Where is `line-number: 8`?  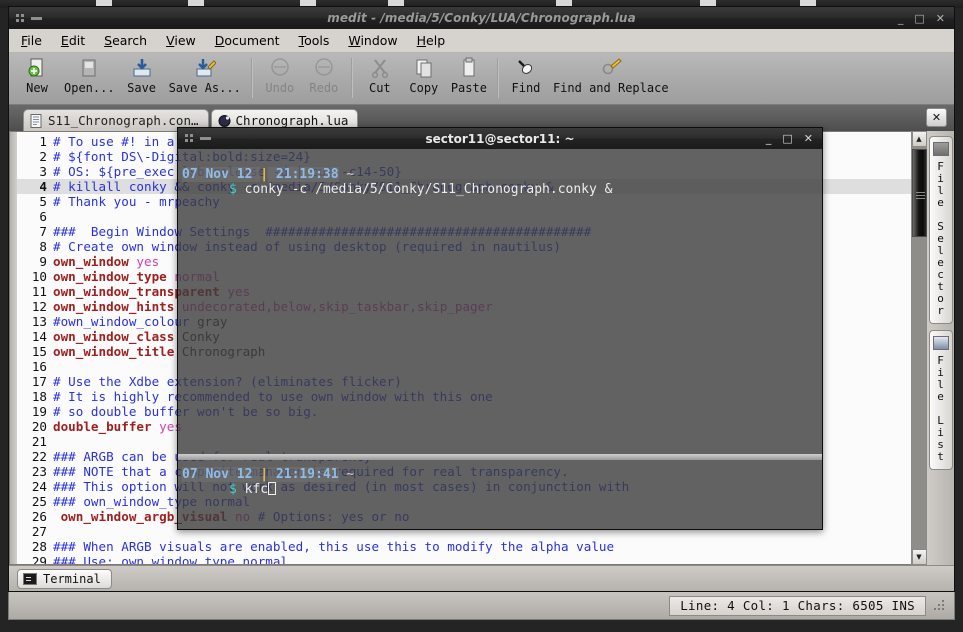 line-number: 8 is located at coordinates (43, 246).